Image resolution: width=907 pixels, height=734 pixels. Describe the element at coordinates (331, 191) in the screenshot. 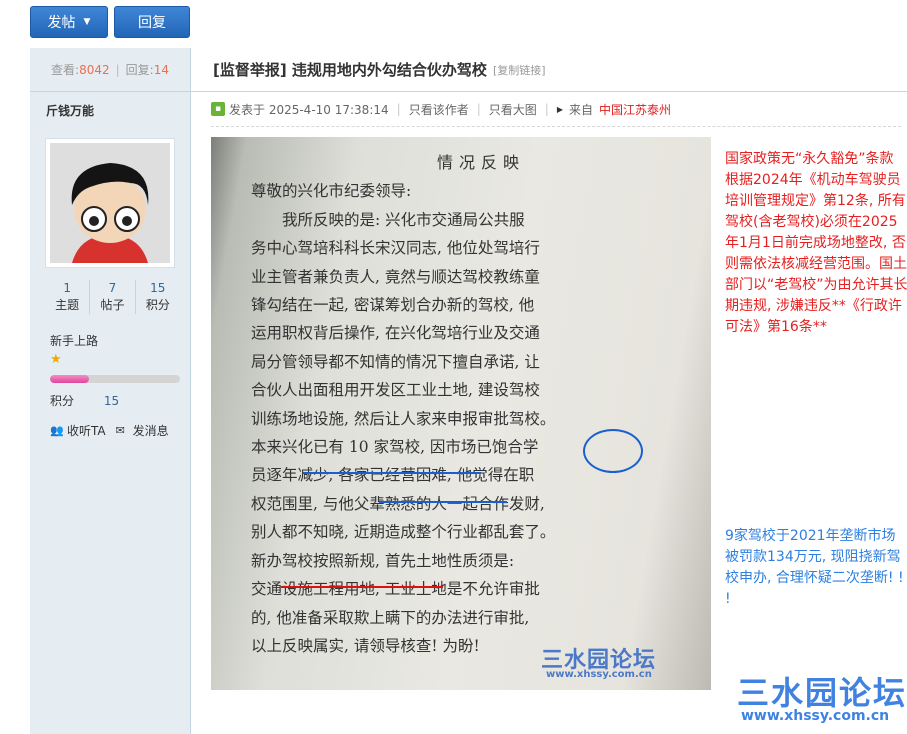

I see `document-line: 尊敬的兴化市纪委领导:` at that location.